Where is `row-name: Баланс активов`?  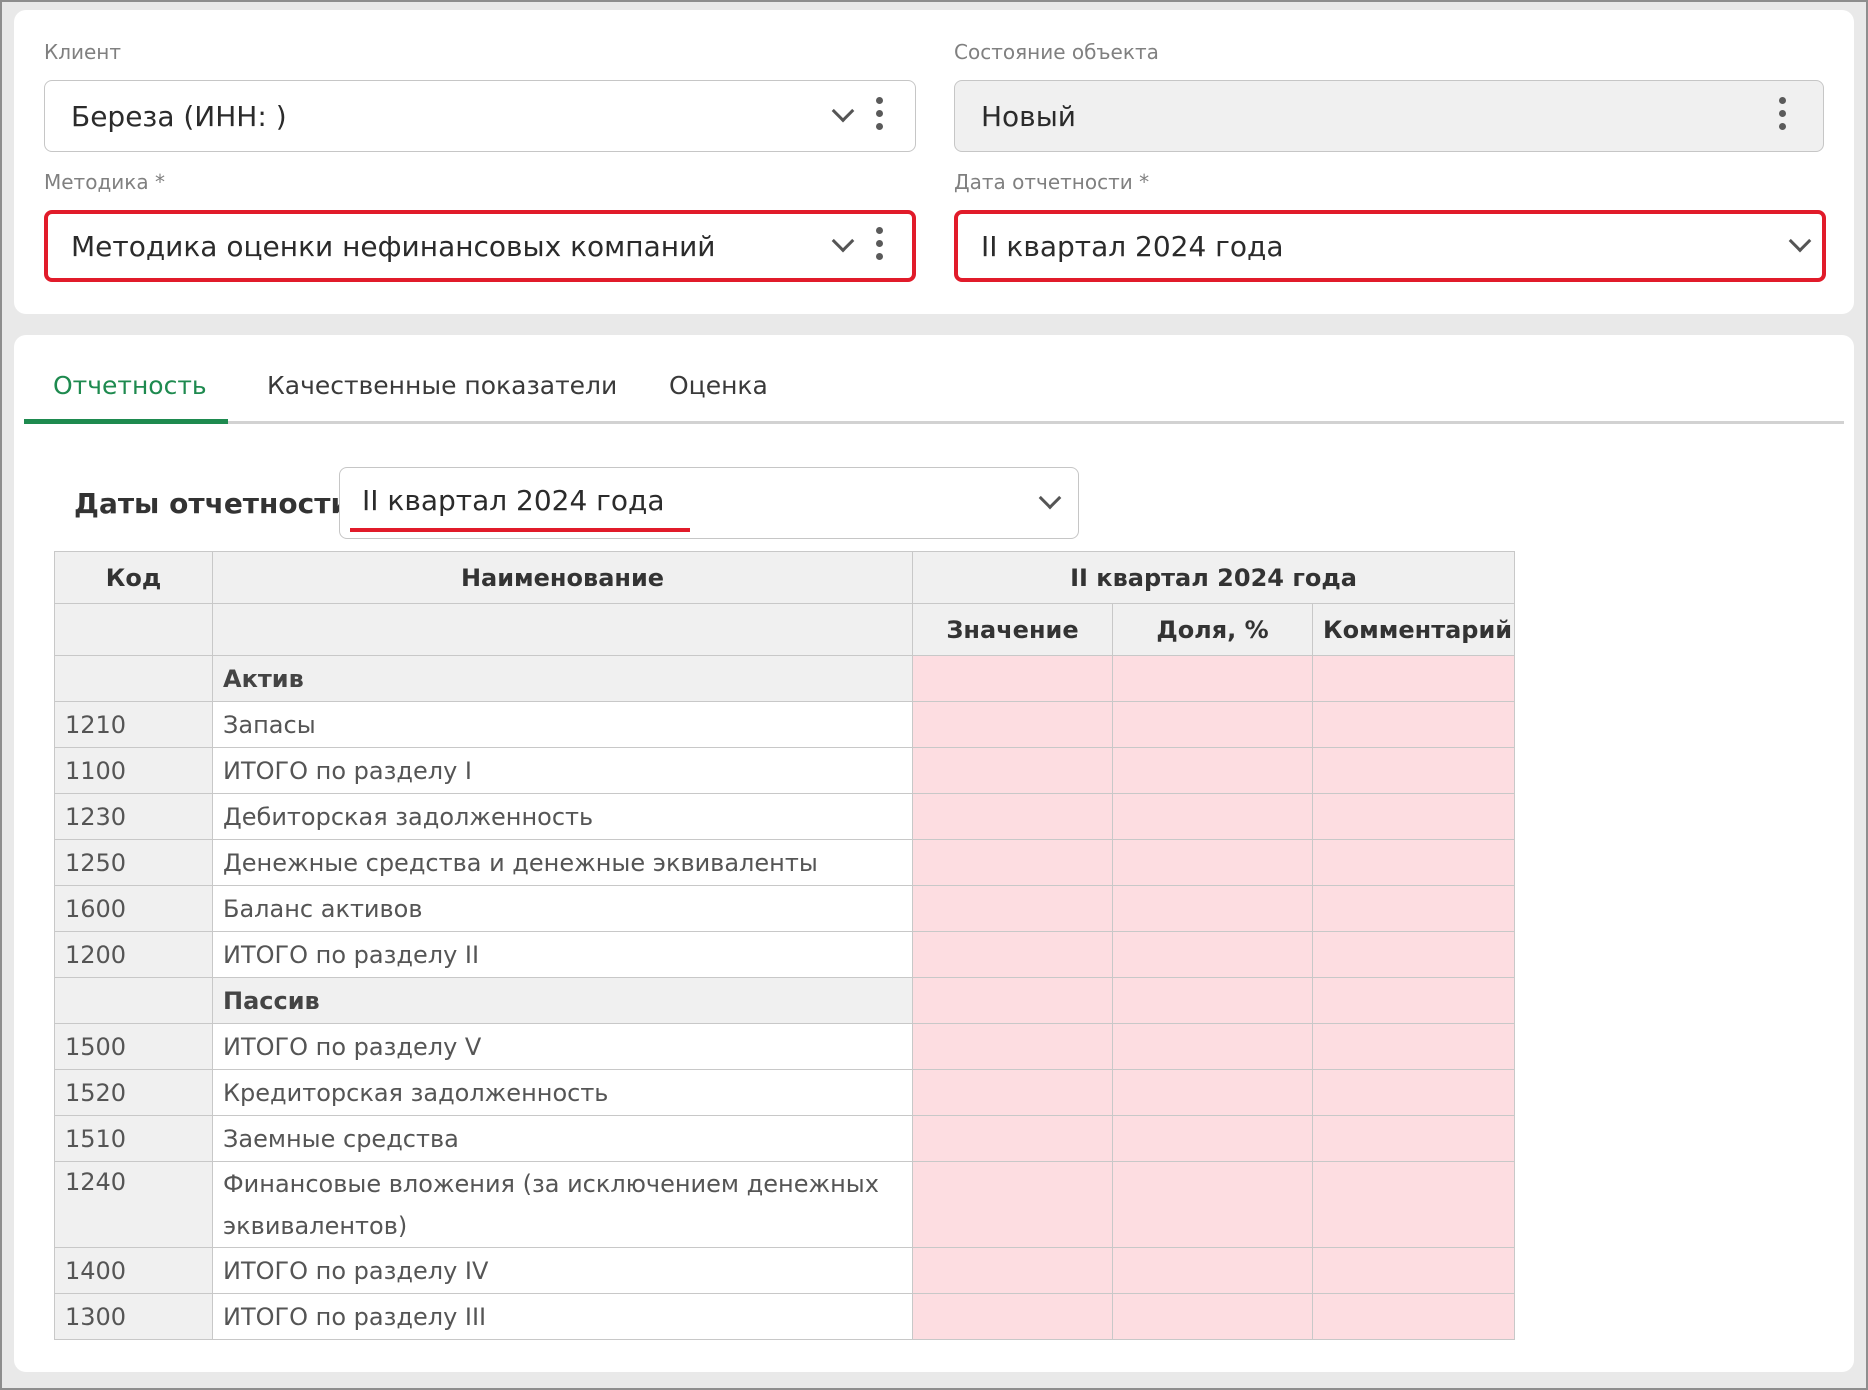 row-name: Баланс активов is located at coordinates (562, 908).